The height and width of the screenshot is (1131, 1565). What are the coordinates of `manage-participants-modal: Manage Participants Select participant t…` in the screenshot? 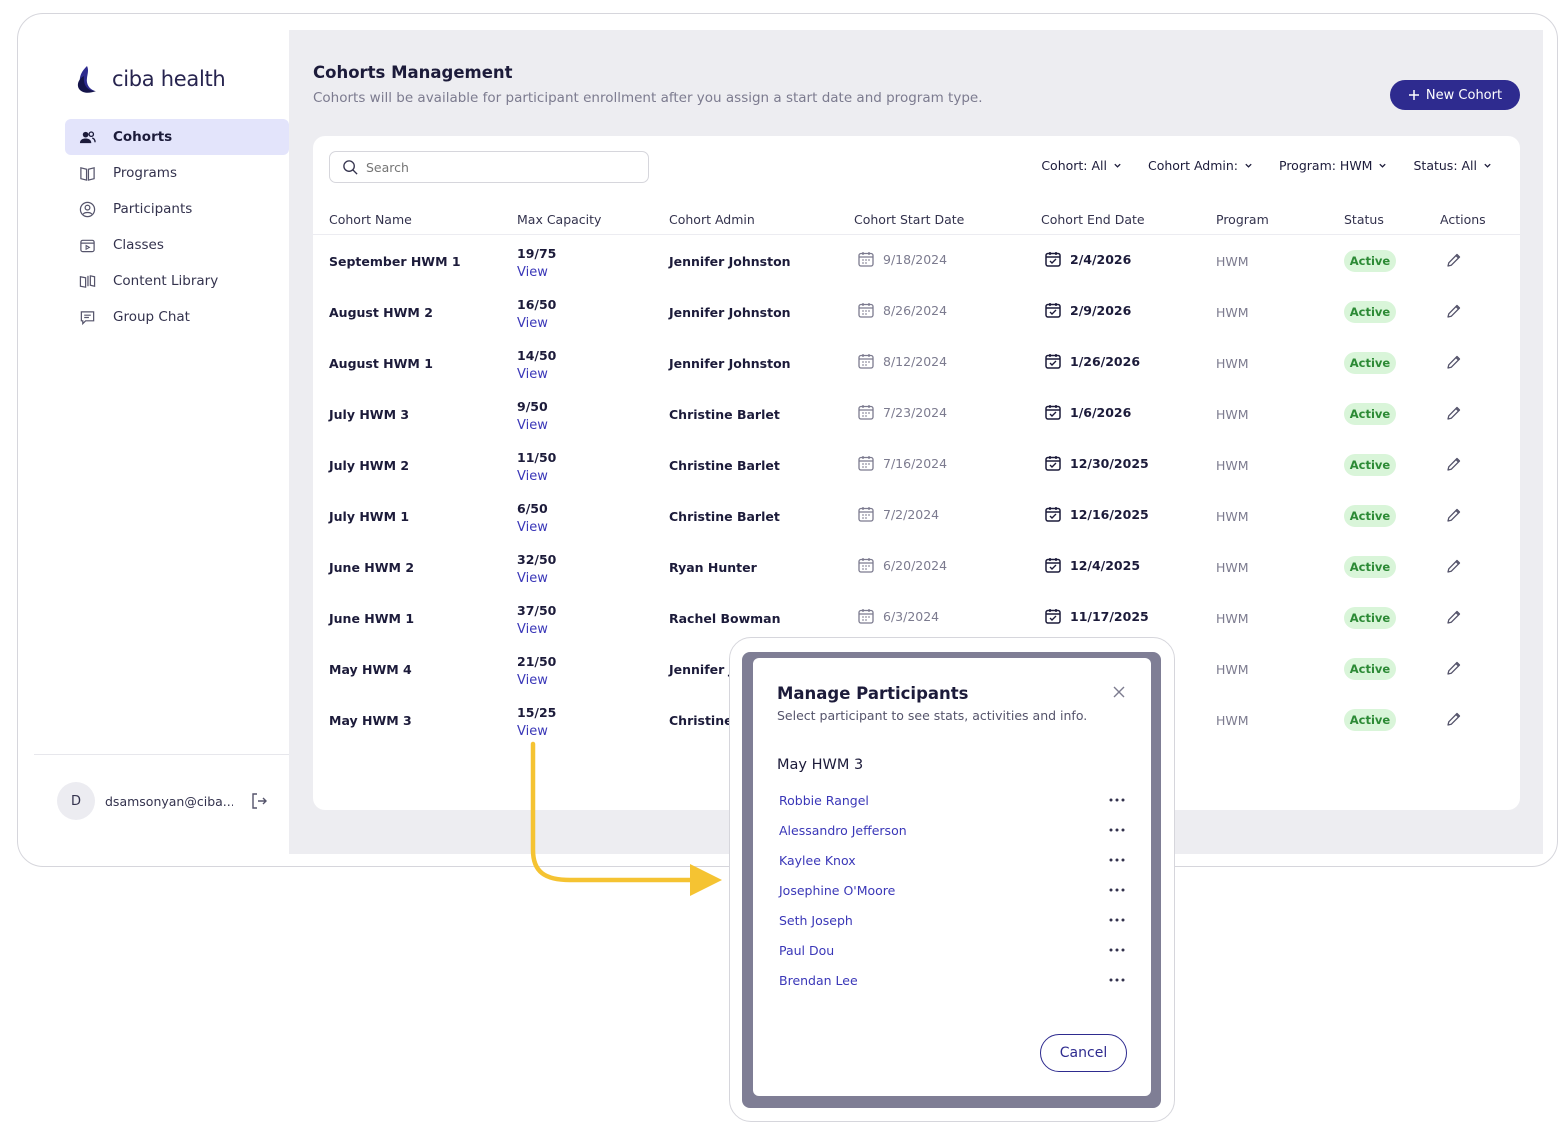 It's located at (952, 877).